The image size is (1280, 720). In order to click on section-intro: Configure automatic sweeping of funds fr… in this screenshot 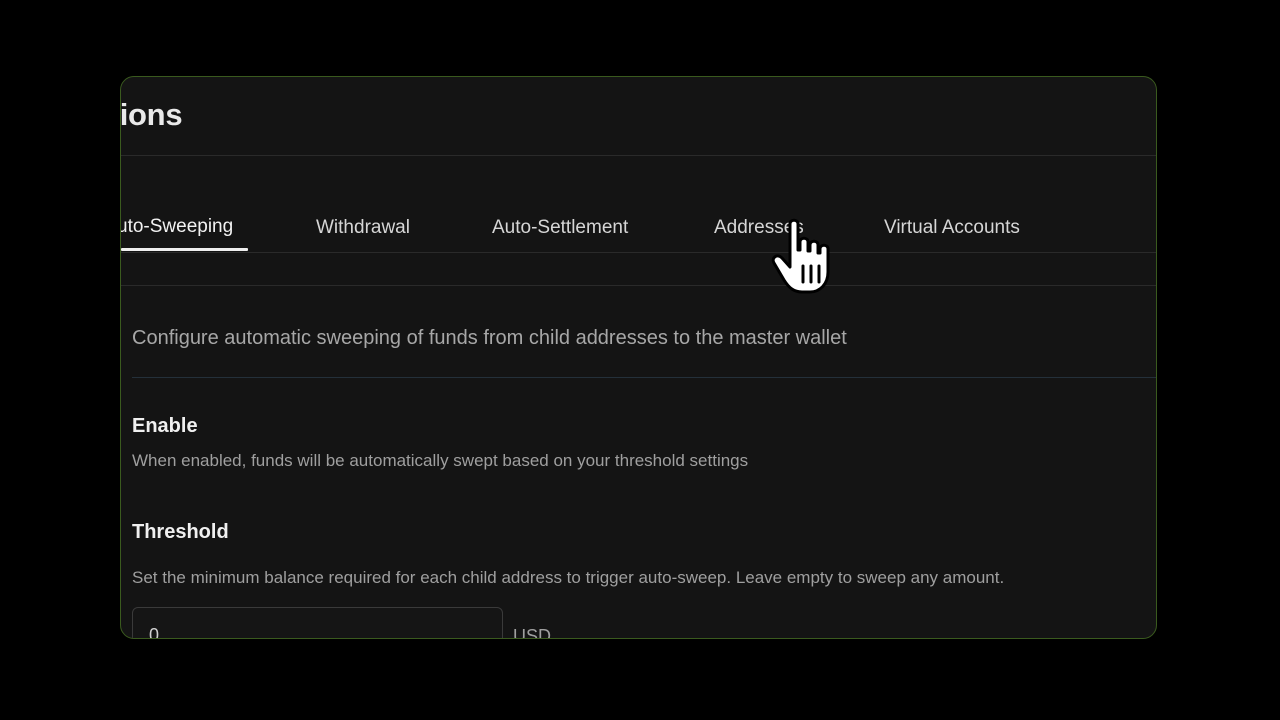, I will do `click(489, 338)`.